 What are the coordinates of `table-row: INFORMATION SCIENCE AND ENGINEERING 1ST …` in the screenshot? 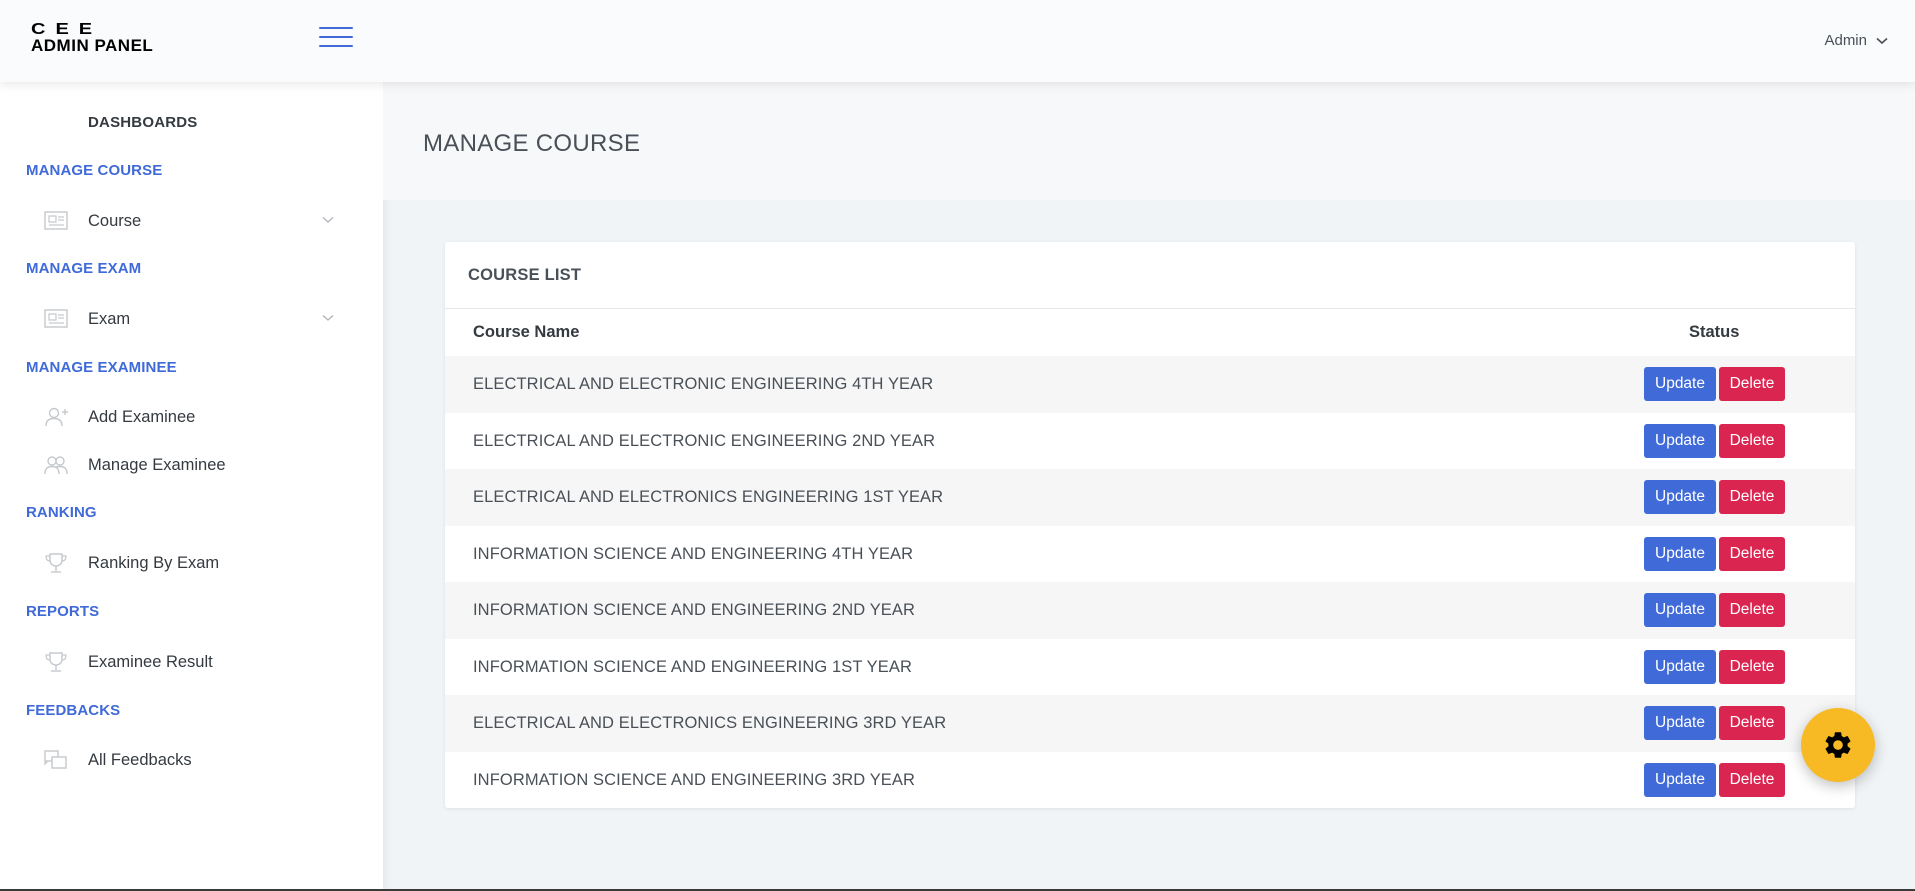 It's located at (1150, 667).